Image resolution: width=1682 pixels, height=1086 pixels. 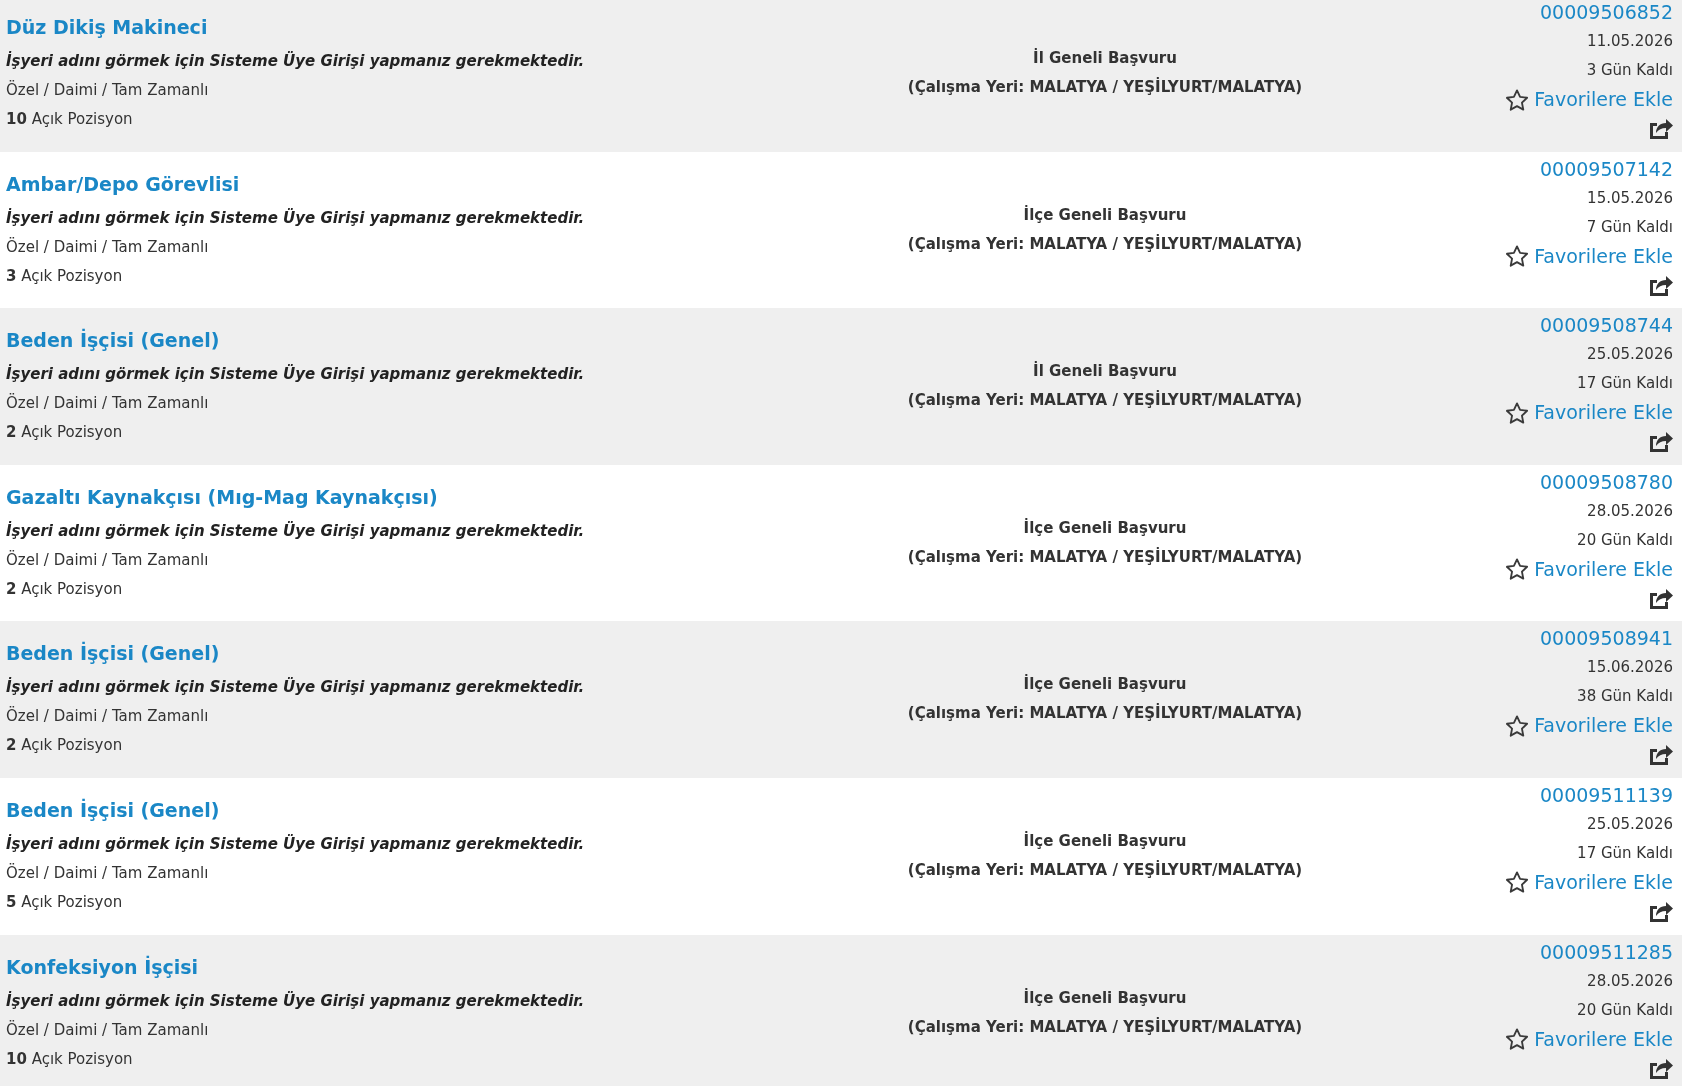 What do you see at coordinates (1630, 198) in the screenshot?
I see `deadline-date: 15.05.2026` at bounding box center [1630, 198].